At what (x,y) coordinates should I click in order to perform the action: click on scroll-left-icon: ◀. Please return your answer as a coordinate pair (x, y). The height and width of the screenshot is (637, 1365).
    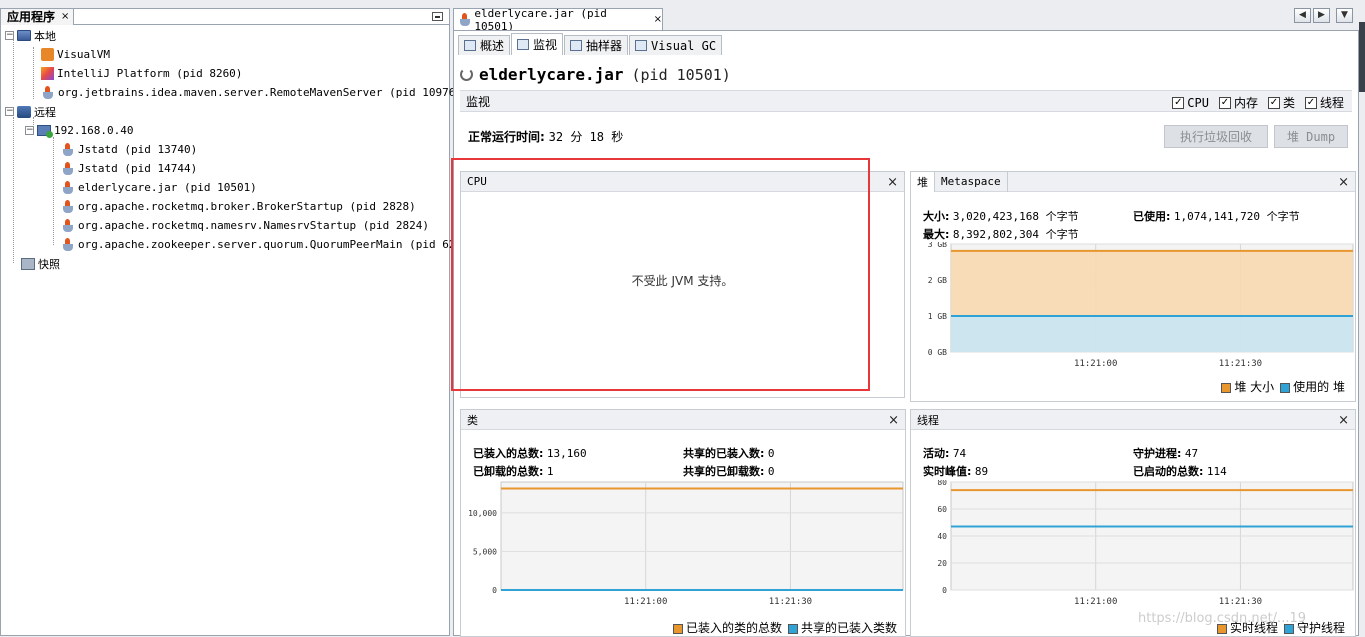
    Looking at the image, I should click on (1302, 15).